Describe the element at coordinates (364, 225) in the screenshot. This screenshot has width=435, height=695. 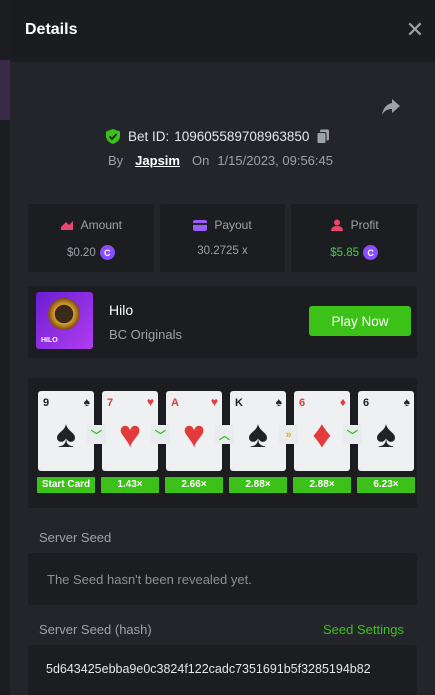
I see `profit-label: Profit` at that location.